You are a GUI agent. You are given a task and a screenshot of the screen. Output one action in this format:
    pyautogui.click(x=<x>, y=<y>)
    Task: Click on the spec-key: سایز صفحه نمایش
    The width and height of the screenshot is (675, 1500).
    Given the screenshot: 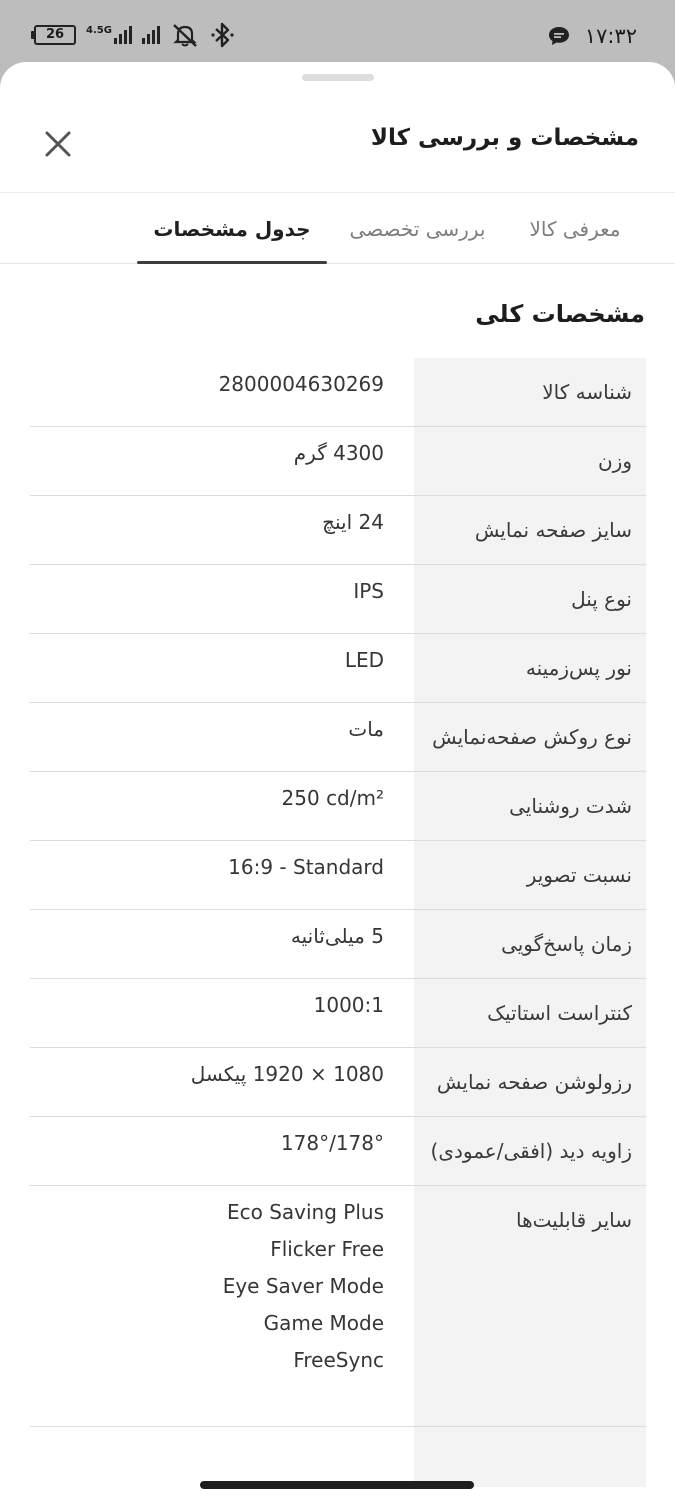 What is the action you would take?
    pyautogui.click(x=530, y=530)
    